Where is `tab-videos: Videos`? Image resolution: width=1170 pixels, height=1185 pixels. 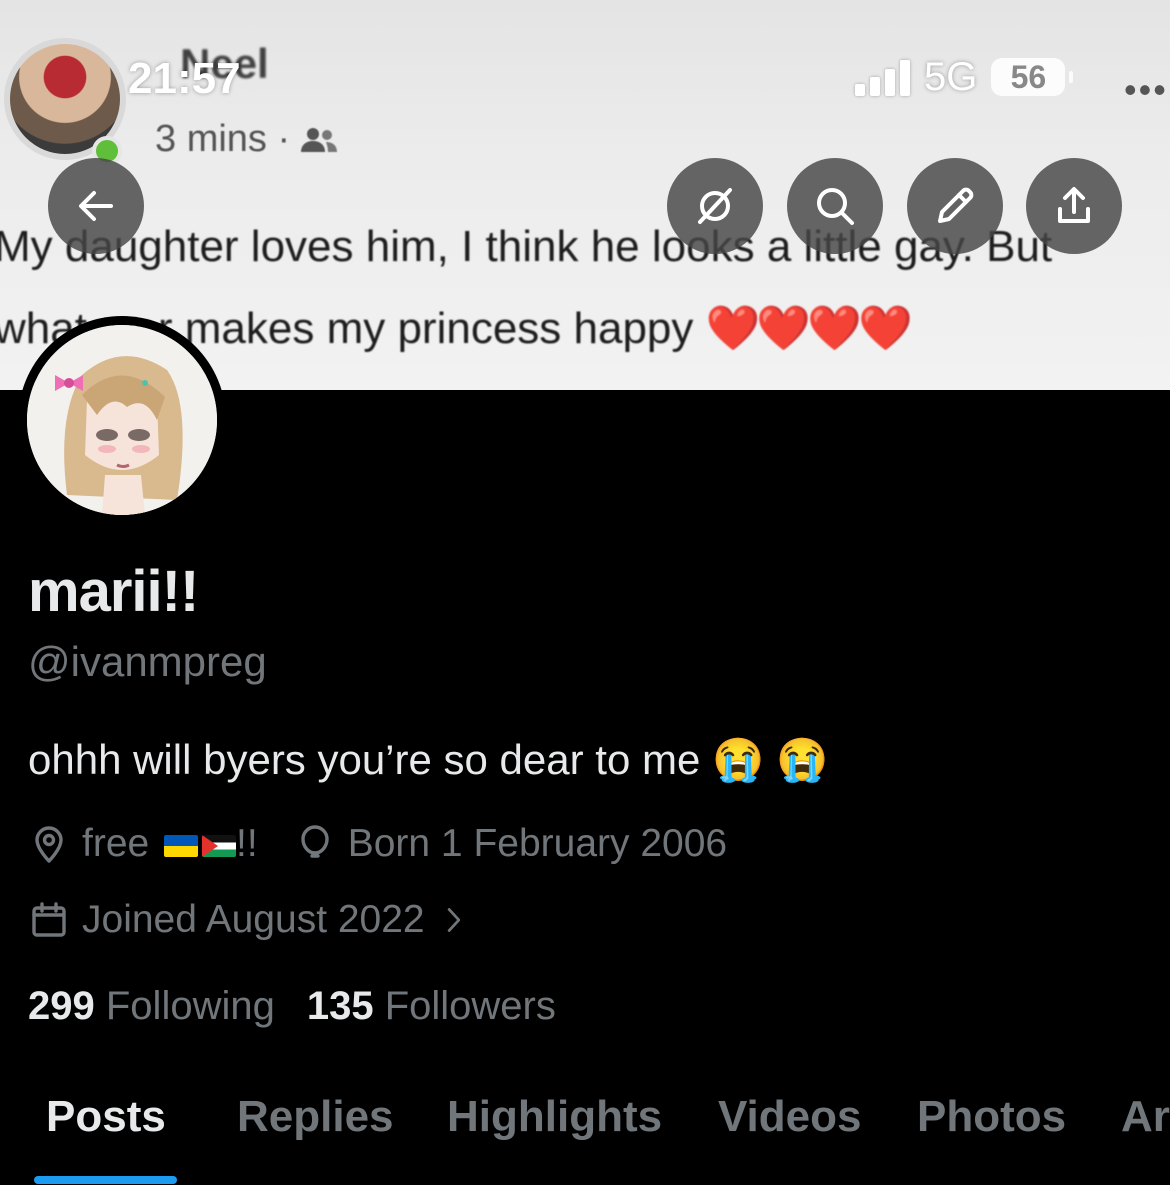 tab-videos: Videos is located at coordinates (789, 1117).